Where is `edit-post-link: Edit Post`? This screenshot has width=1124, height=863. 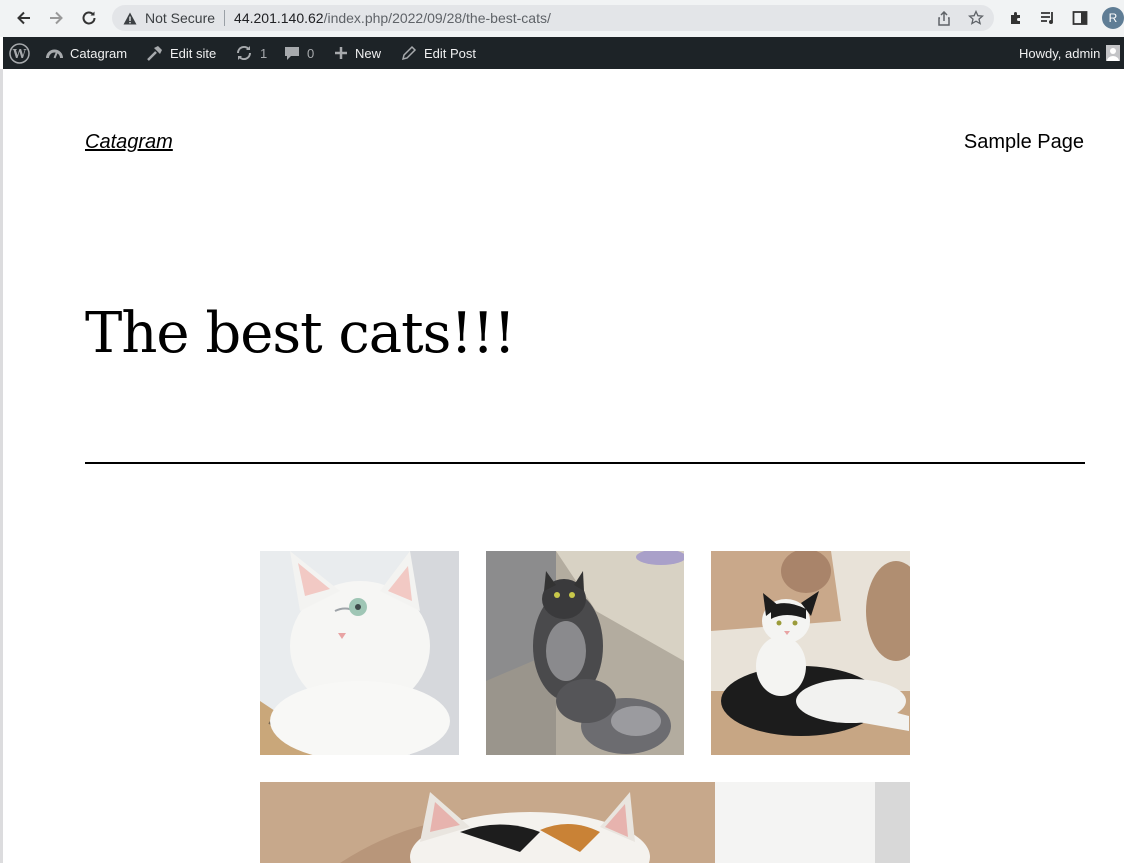
edit-post-link: Edit Post is located at coordinates (438, 53).